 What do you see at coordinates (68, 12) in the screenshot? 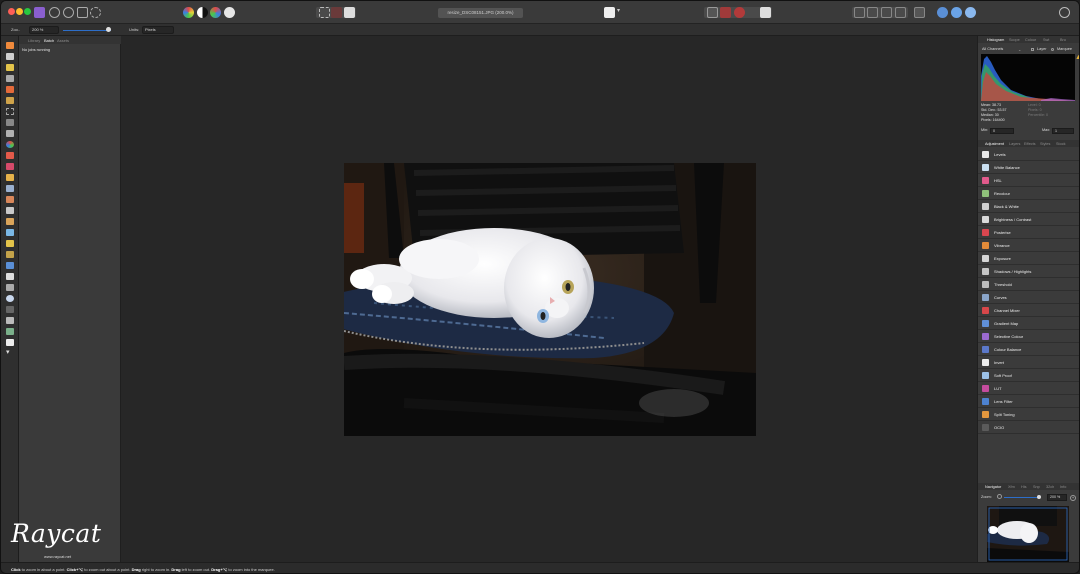
I see `develop-persona-icon` at bounding box center [68, 12].